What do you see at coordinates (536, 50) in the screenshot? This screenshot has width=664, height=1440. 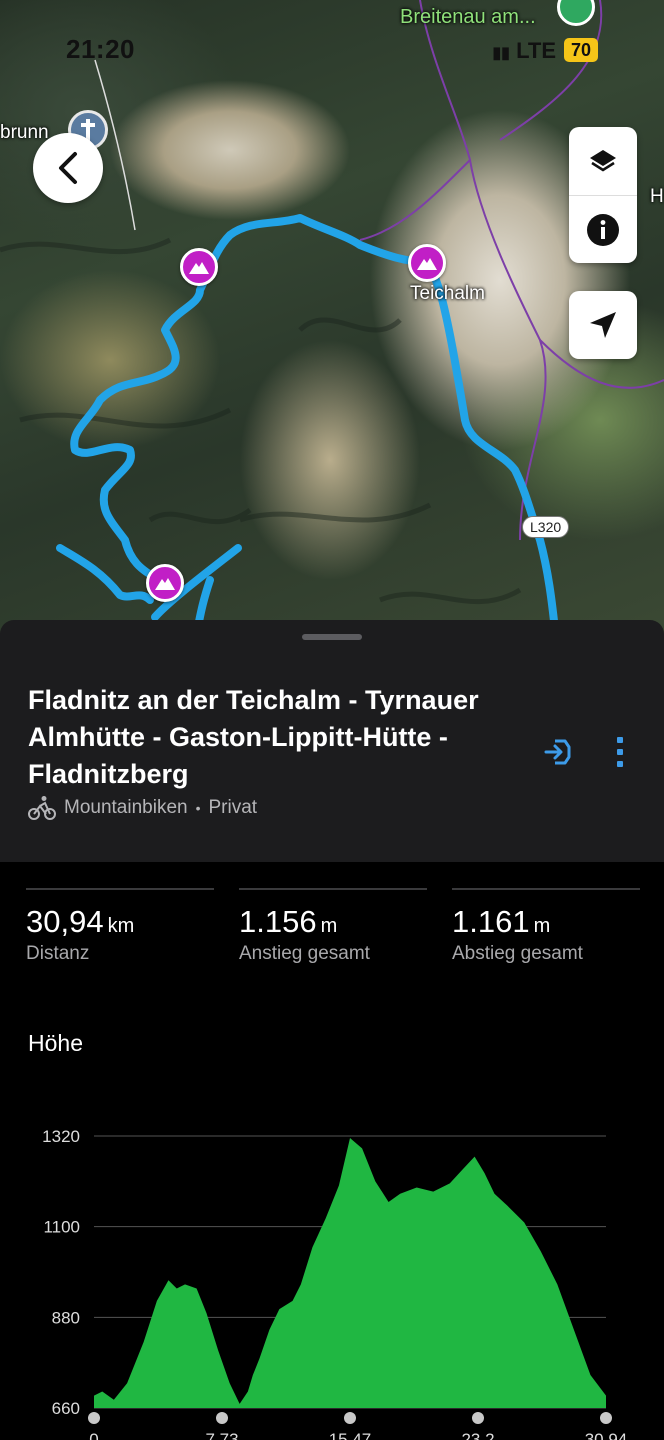 I see `network-type: LTE` at bounding box center [536, 50].